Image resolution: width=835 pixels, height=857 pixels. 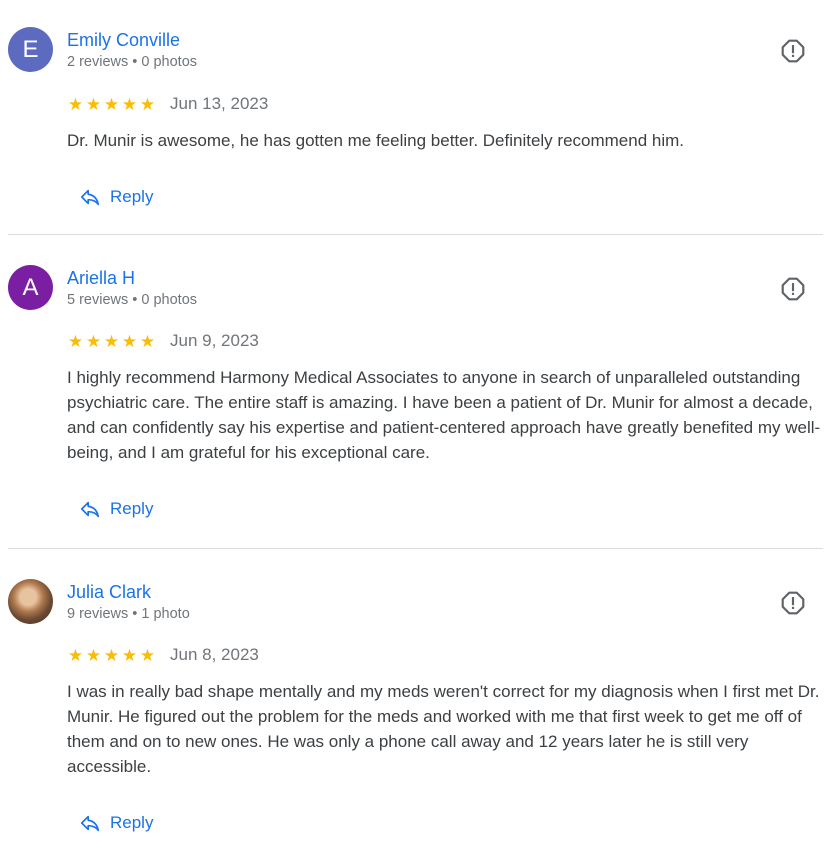 What do you see at coordinates (445, 655) in the screenshot?
I see `rating-row: ★ ★ ★ ★ ★ Jun 8, 2023` at bounding box center [445, 655].